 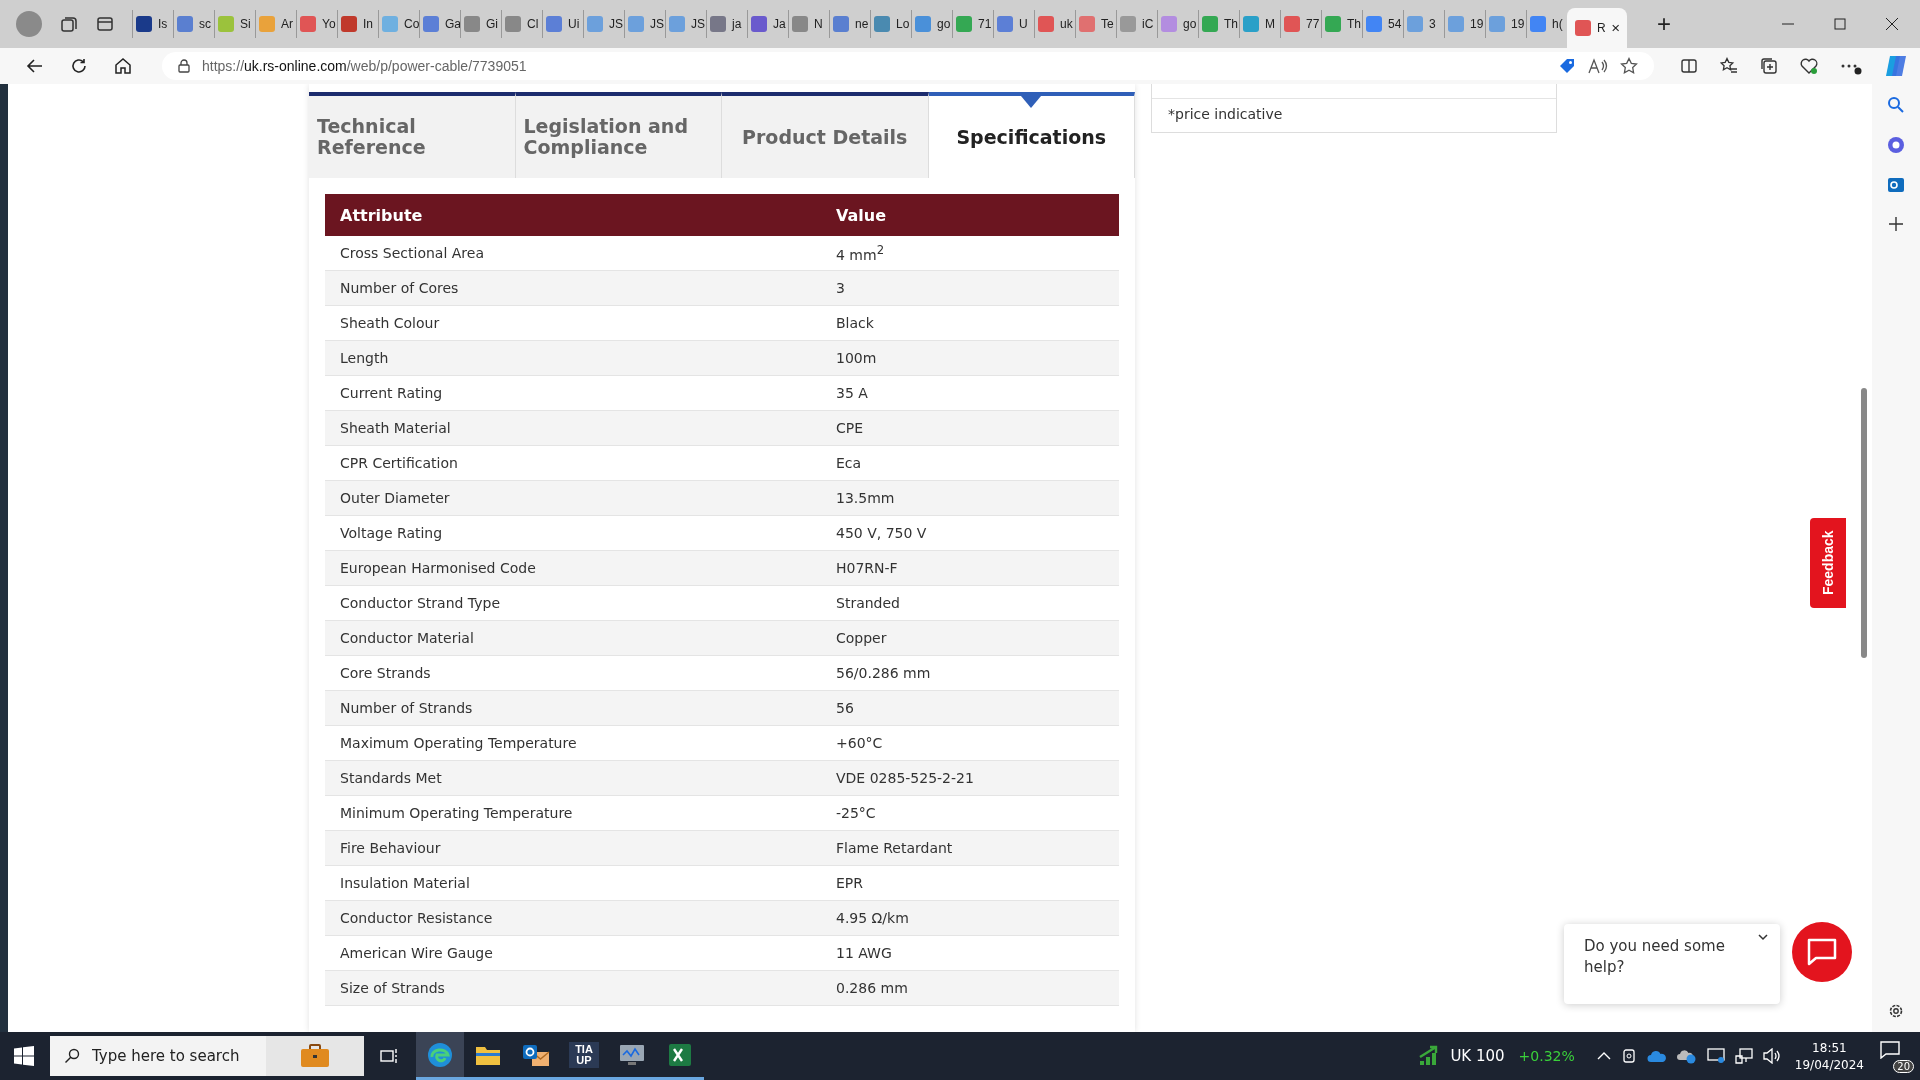 I want to click on table-cell-text: EPR, so click(x=849, y=883).